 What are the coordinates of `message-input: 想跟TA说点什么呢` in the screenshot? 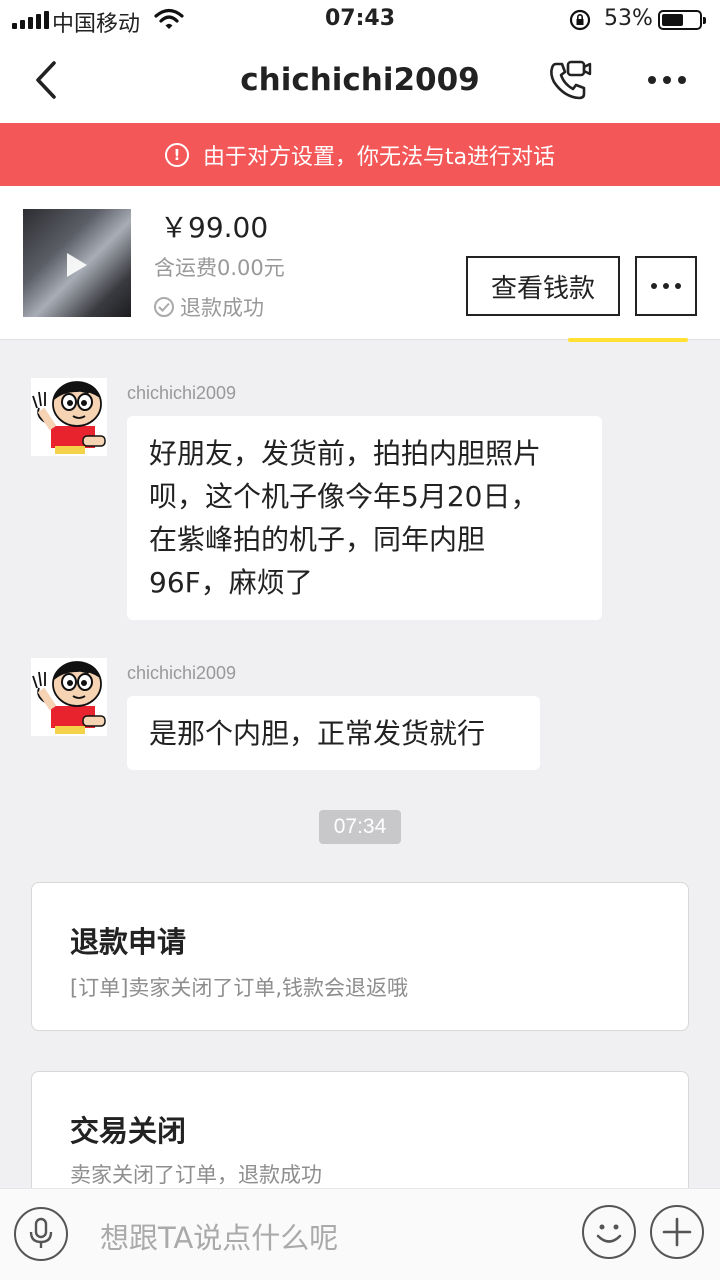 It's located at (219, 1236).